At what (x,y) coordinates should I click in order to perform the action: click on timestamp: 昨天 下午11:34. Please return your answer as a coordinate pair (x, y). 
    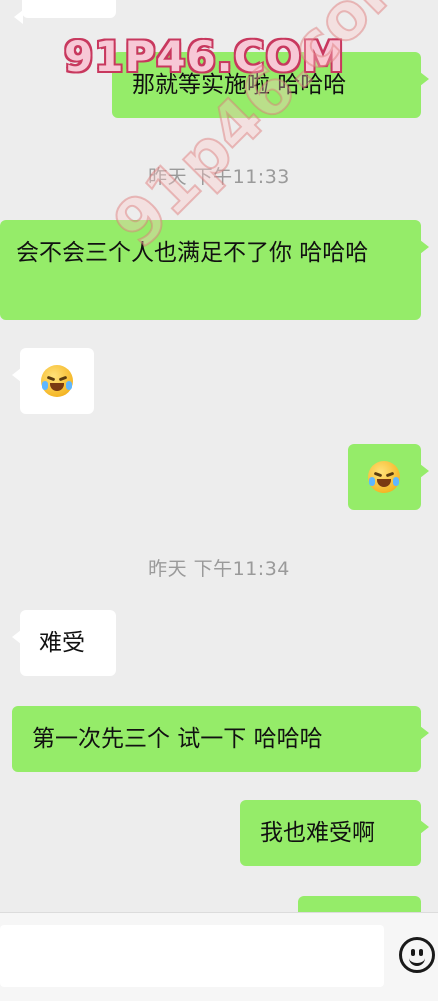
    Looking at the image, I should click on (219, 569).